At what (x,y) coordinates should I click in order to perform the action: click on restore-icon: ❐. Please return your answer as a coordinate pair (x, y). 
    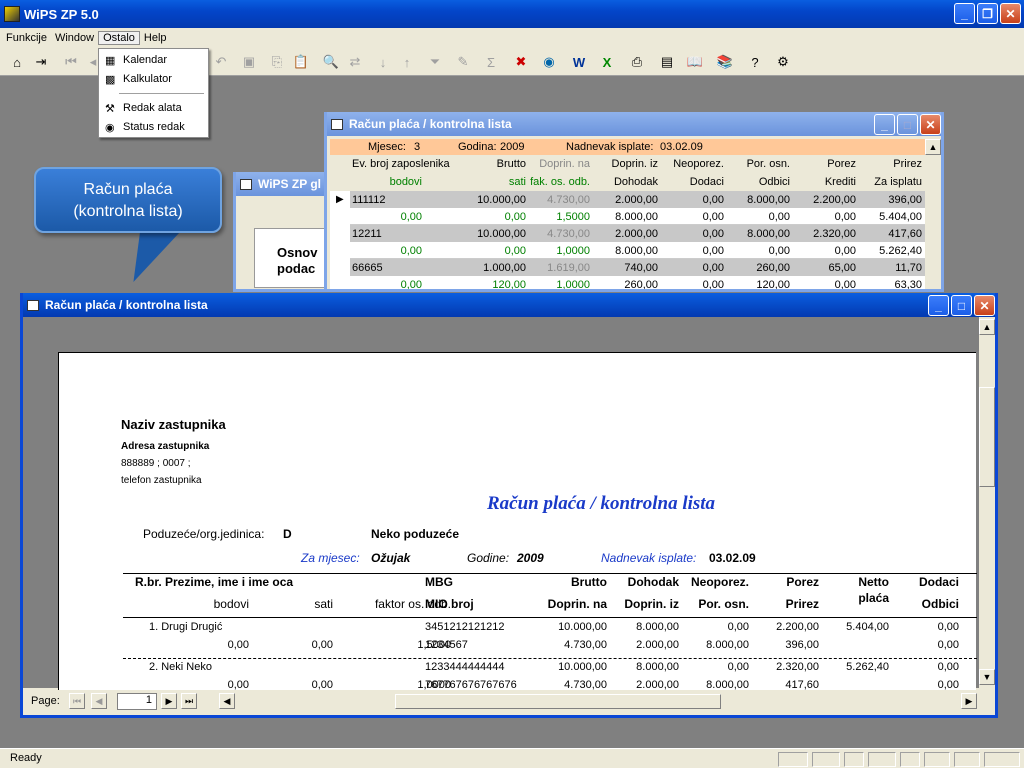
    Looking at the image, I should click on (987, 13).